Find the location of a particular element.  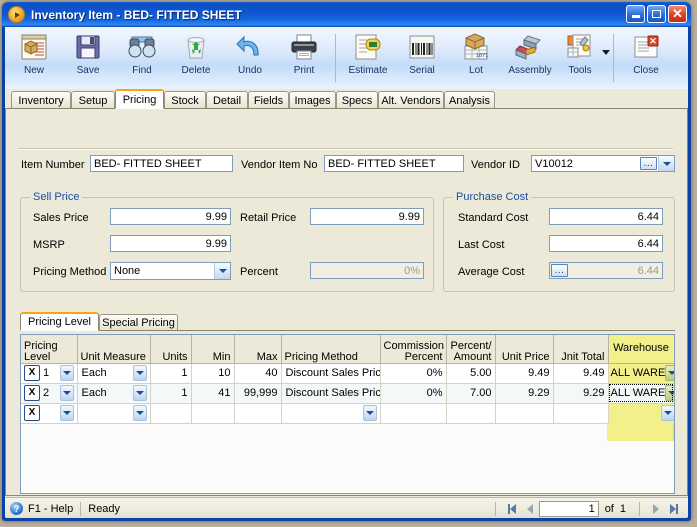

tab-detail: Detail is located at coordinates (227, 100).